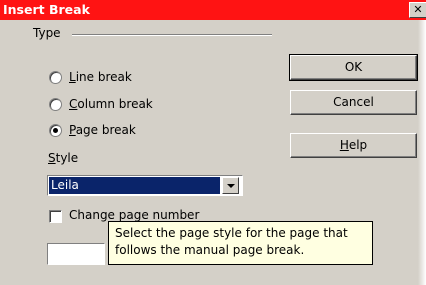  I want to click on type-group-label: Type, so click(47, 33).